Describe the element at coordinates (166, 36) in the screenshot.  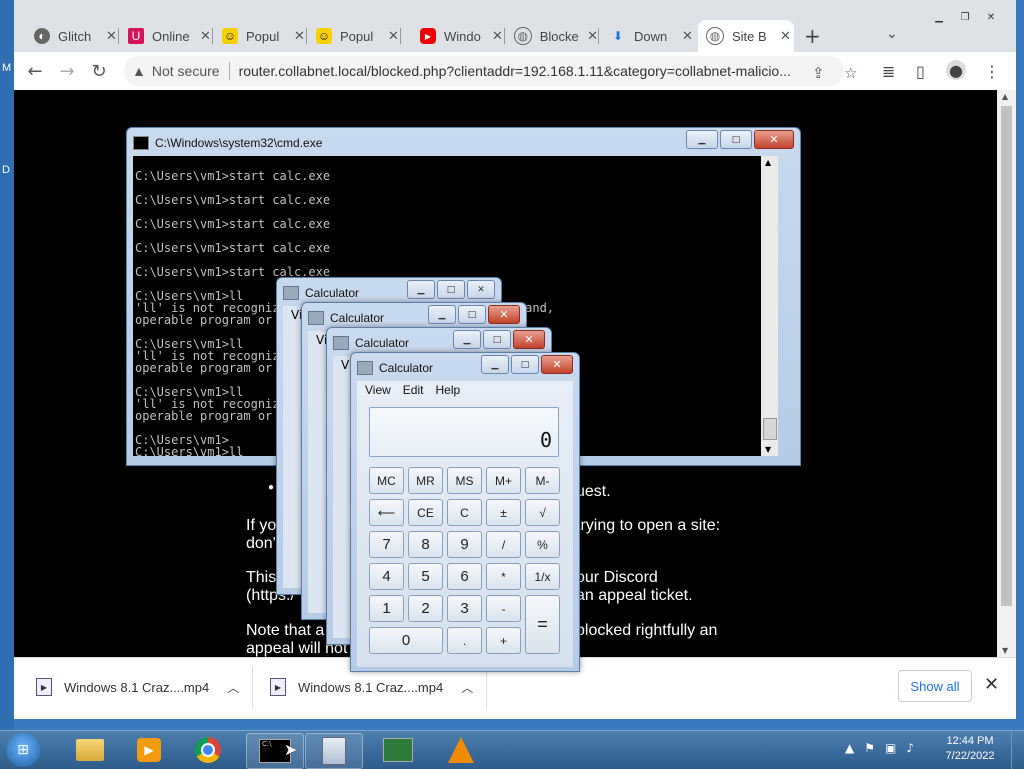
I see `tab: U Online ✕` at that location.